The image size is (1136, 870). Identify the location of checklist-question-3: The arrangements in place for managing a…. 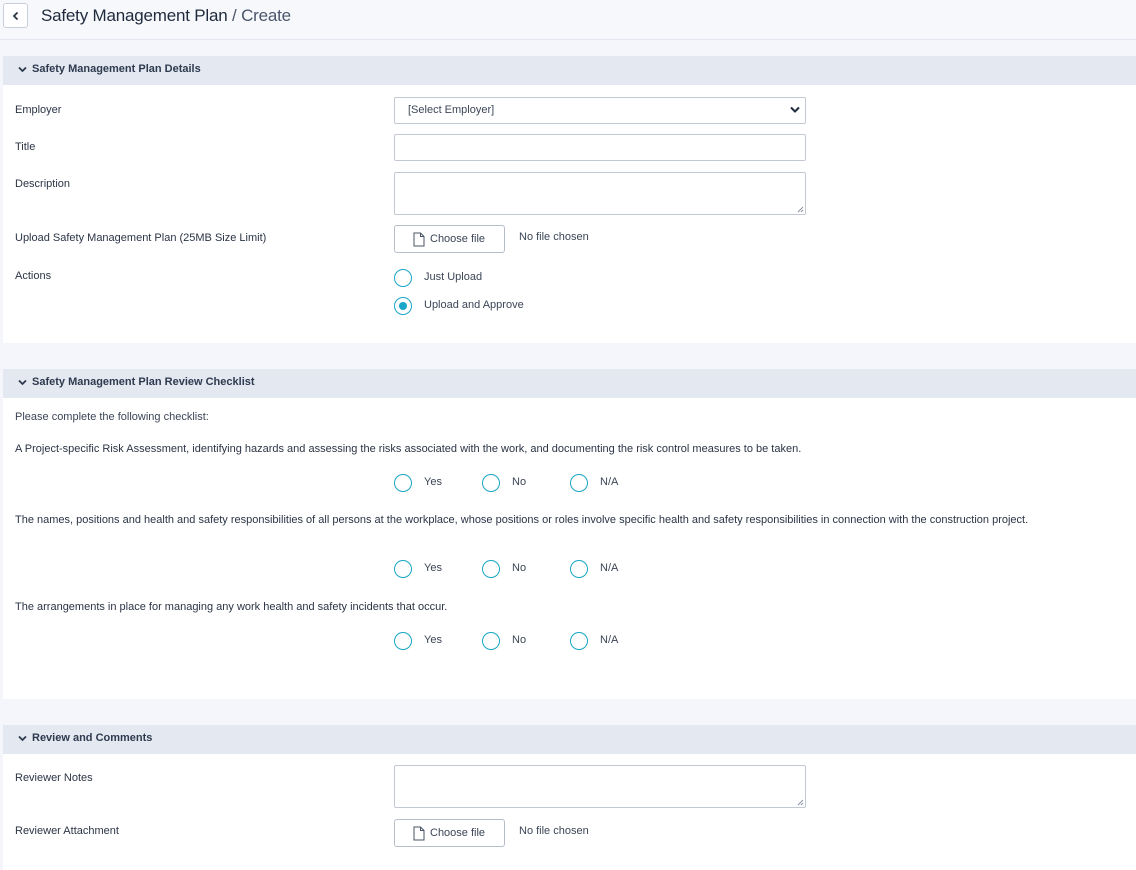
(231, 607).